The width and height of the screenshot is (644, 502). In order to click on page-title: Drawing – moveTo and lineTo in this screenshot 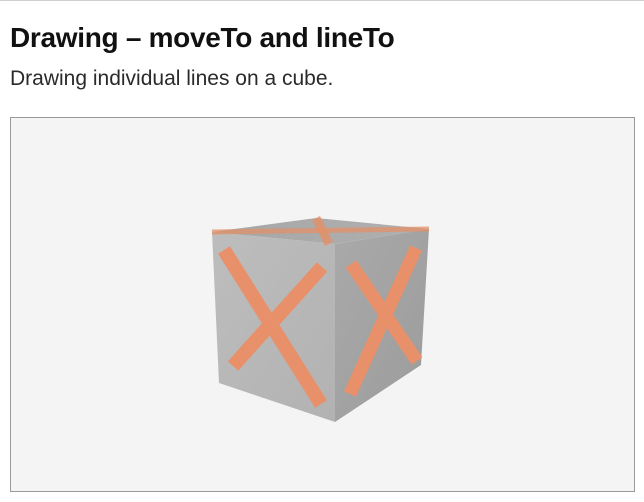, I will do `click(202, 37)`.